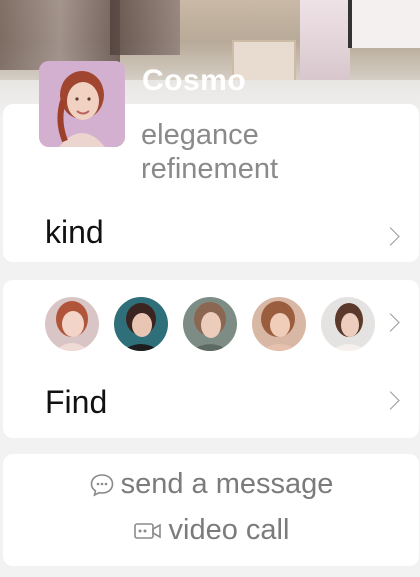 The height and width of the screenshot is (577, 420). Describe the element at coordinates (82, 104) in the screenshot. I see `profile-avatar` at that location.